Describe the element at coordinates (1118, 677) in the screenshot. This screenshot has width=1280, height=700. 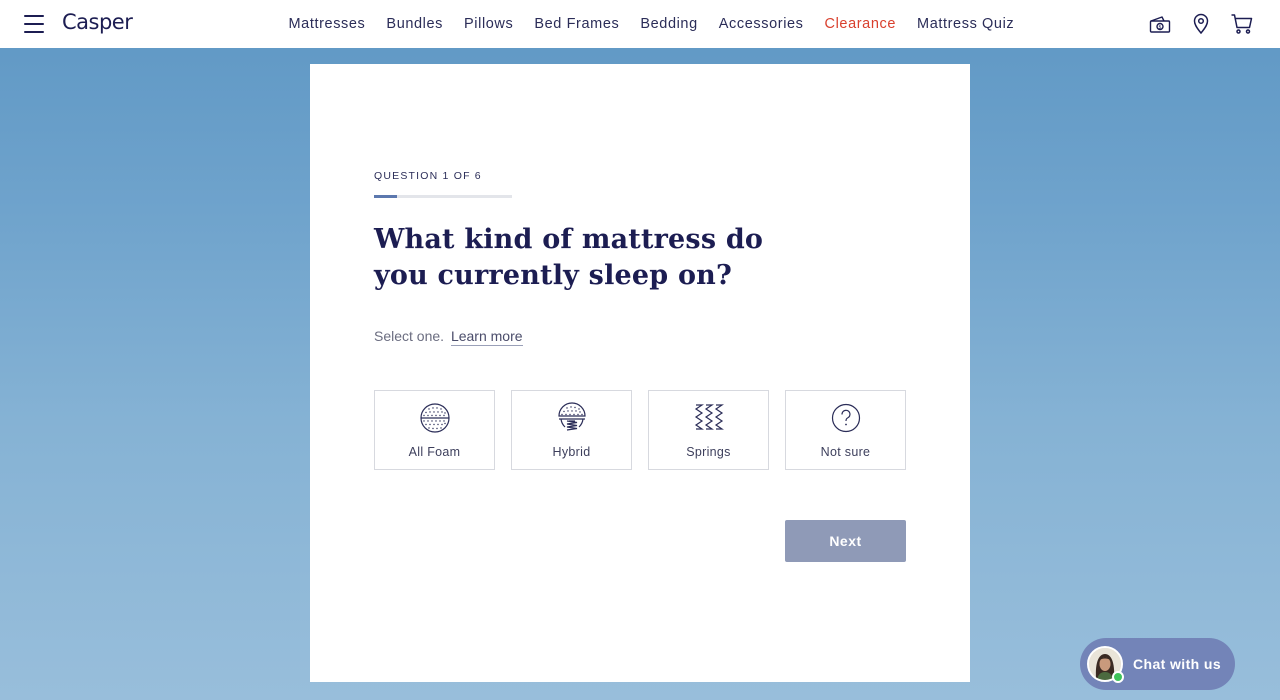
I see `online-status-dot` at that location.